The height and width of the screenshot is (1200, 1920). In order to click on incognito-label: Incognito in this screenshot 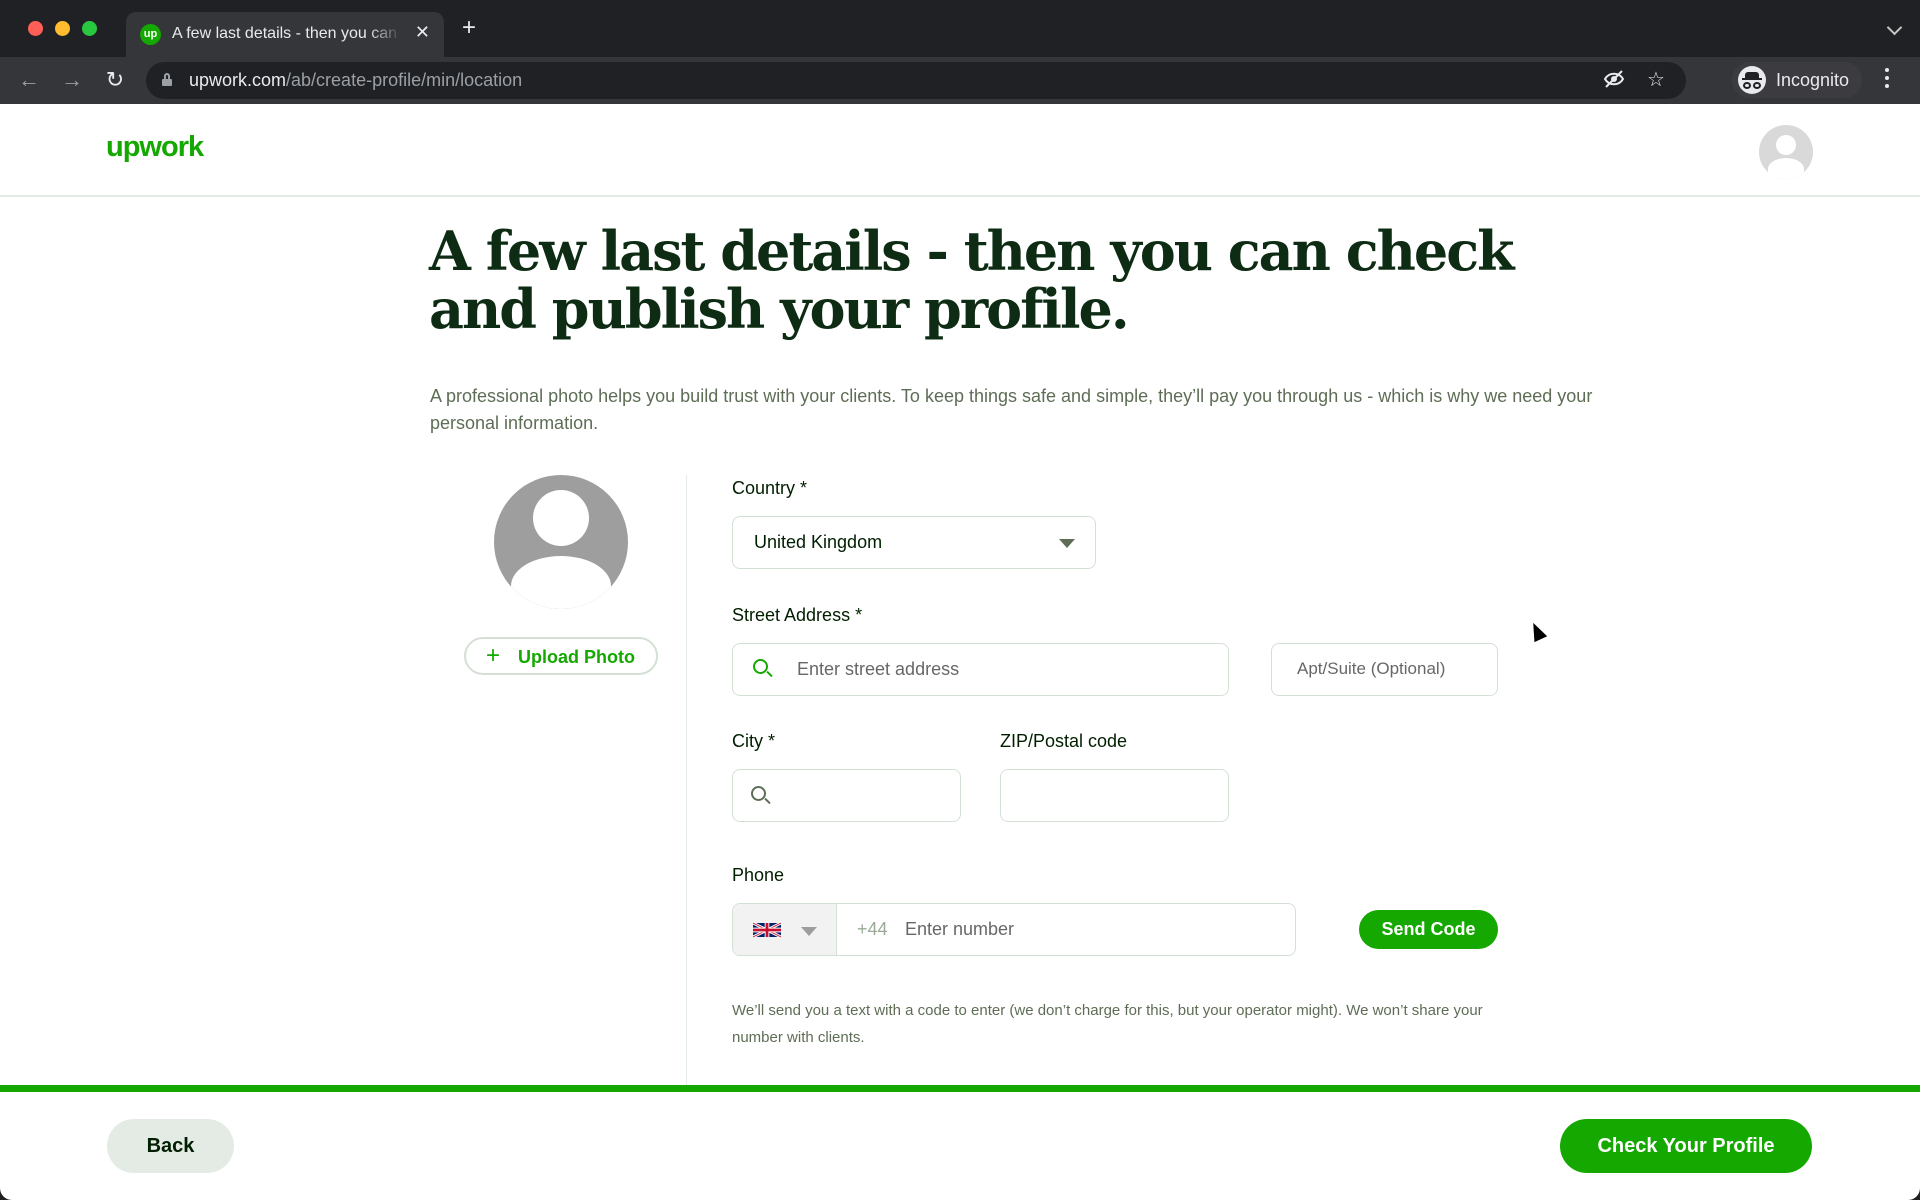, I will do `click(1813, 80)`.